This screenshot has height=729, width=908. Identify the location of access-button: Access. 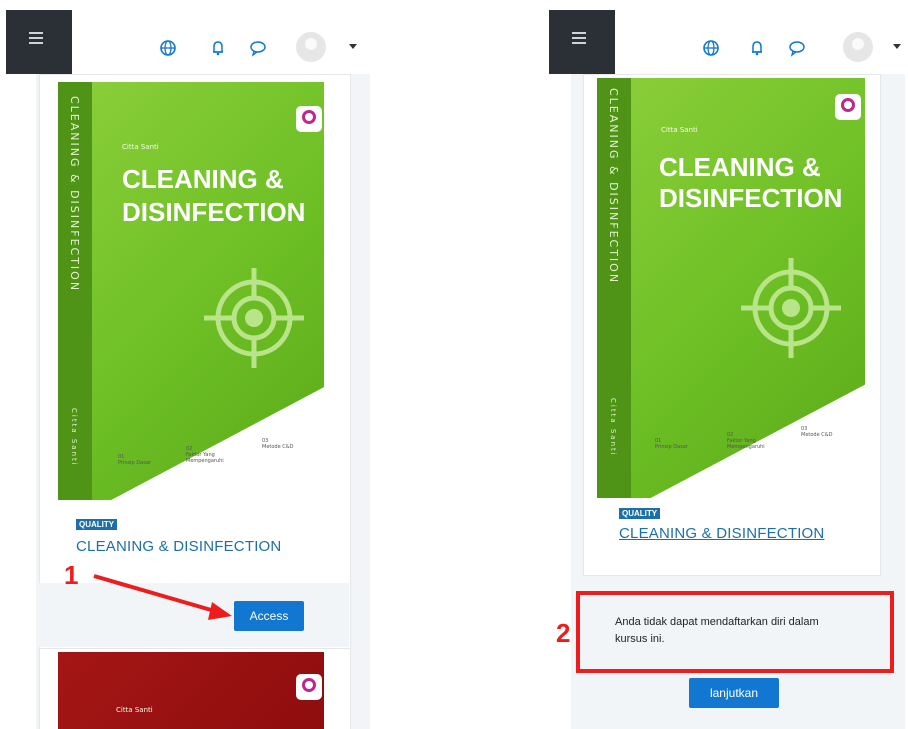
(269, 616).